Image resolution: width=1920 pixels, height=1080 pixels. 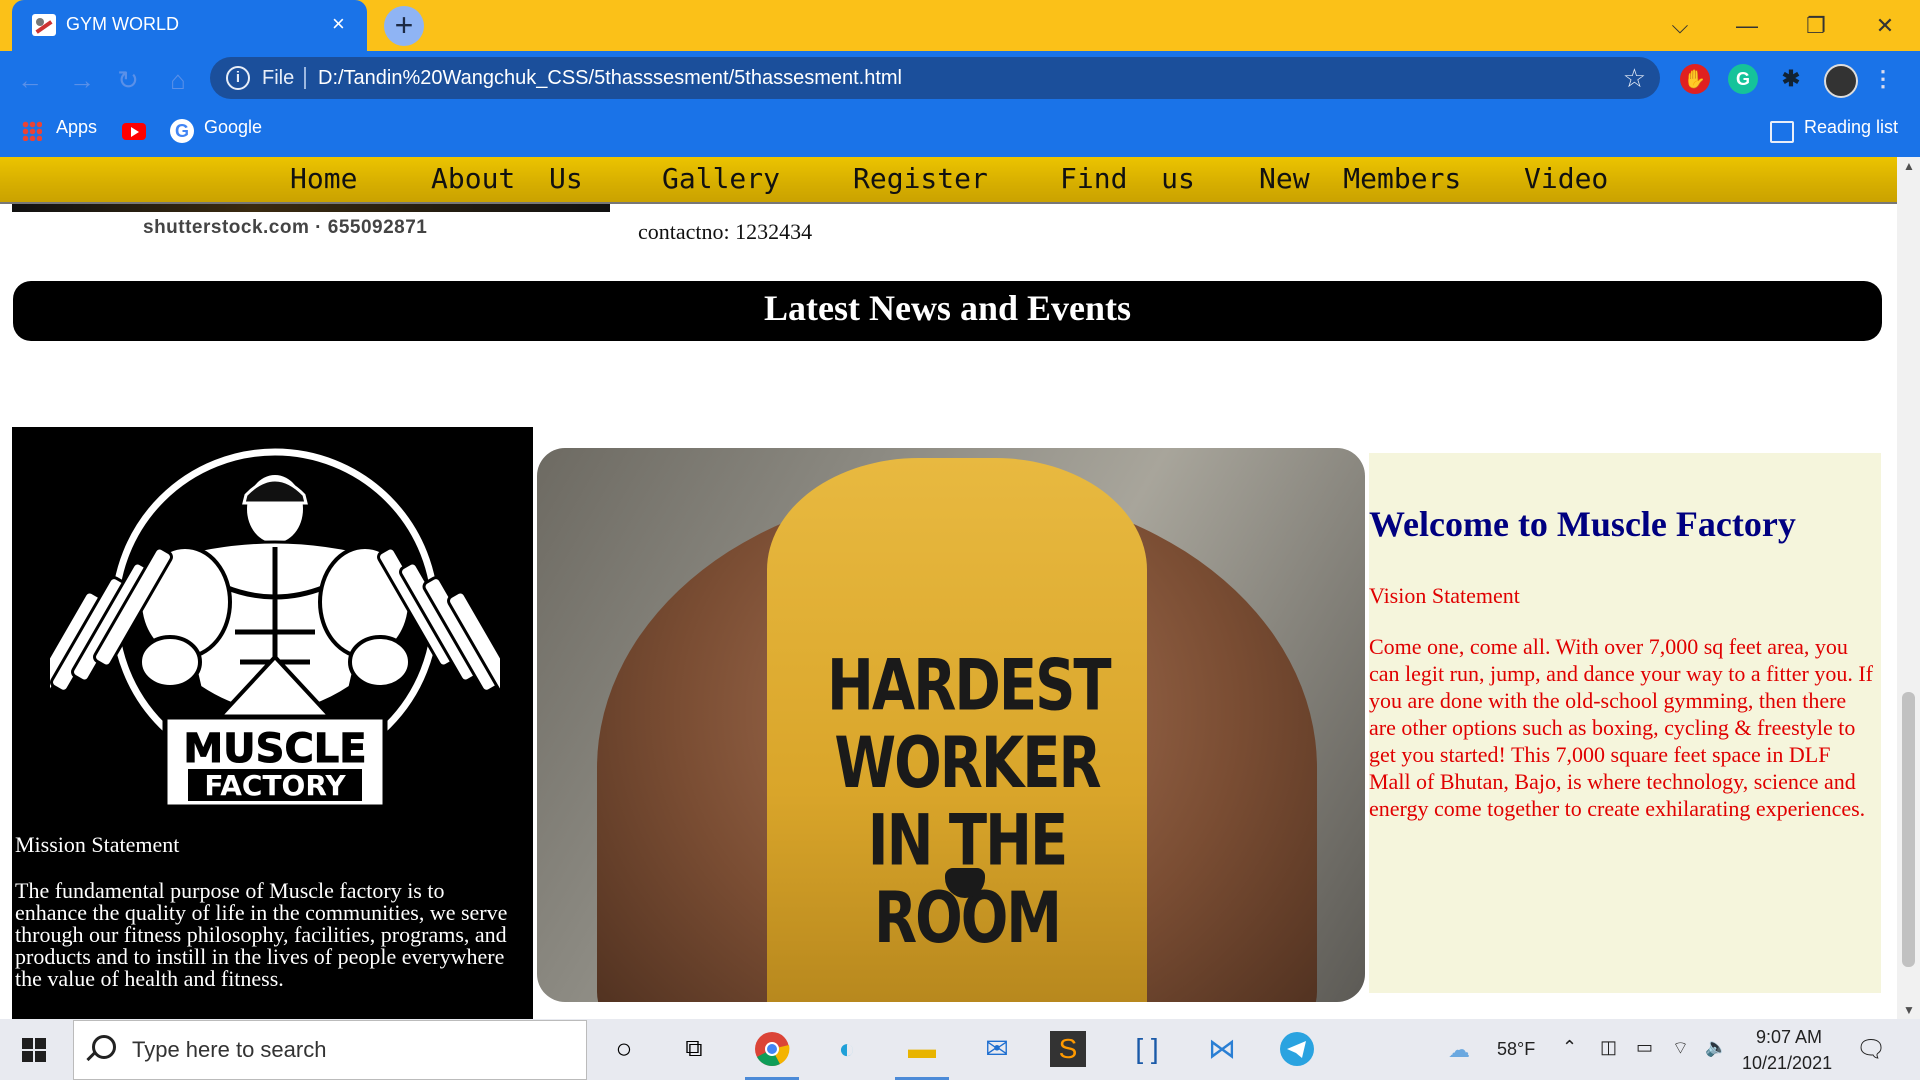 I want to click on apps-grid-icon, so click(x=32, y=131).